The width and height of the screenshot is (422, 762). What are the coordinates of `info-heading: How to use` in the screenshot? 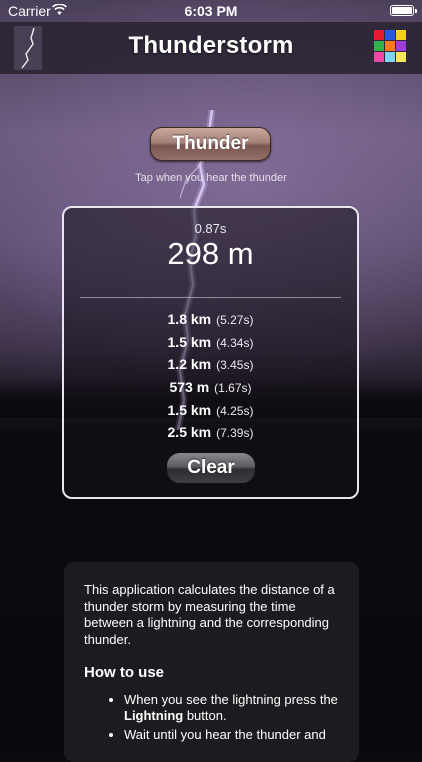 It's located at (124, 672).